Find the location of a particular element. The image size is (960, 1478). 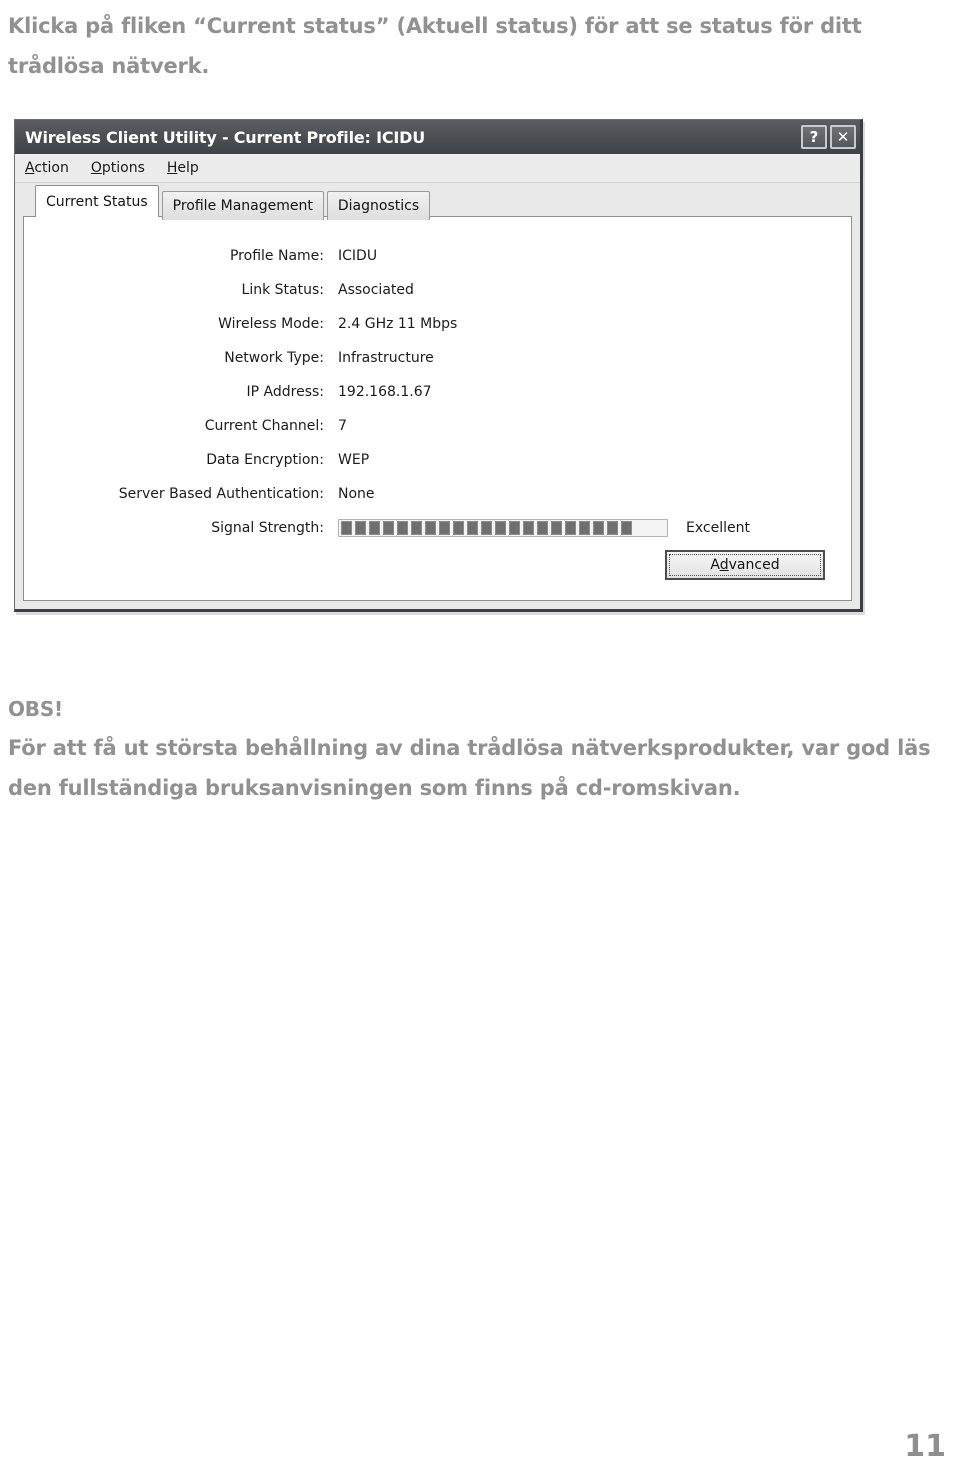

menu-accel-options: O is located at coordinates (96, 168).